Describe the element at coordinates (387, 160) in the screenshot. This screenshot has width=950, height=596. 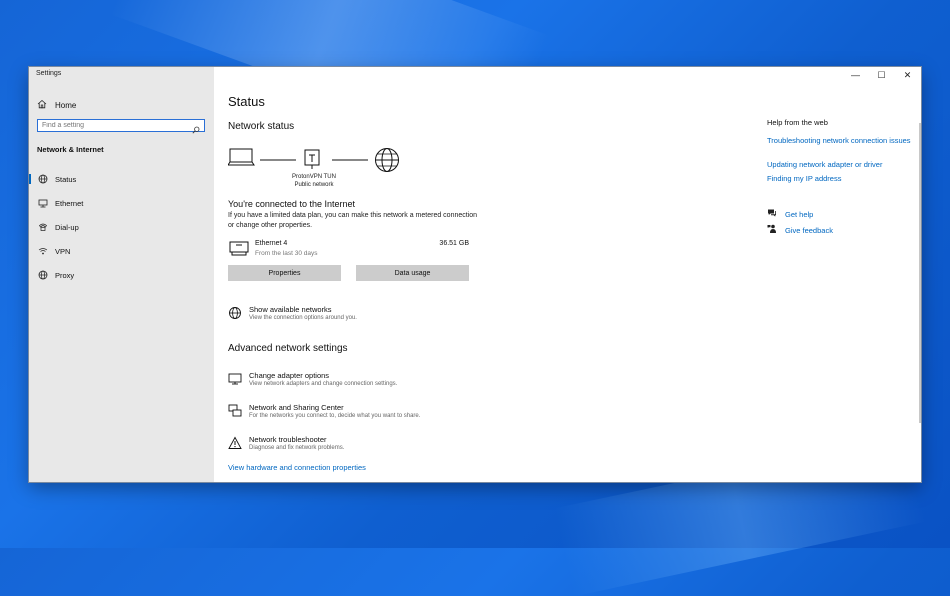
I see `internet-globe-icon` at that location.